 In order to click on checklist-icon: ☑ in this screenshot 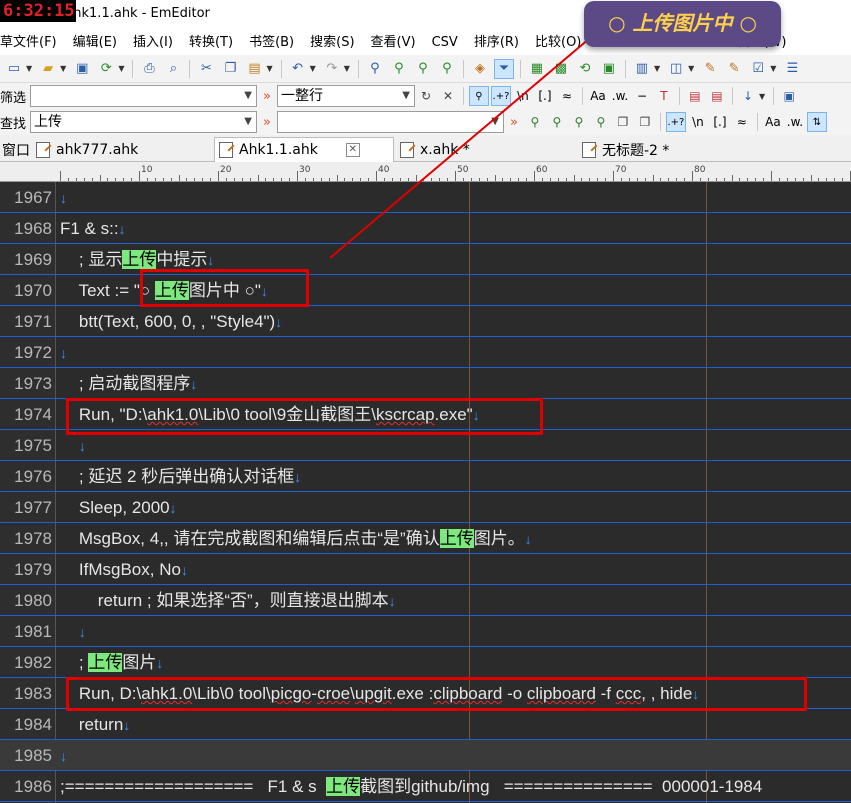, I will do `click(758, 69)`.